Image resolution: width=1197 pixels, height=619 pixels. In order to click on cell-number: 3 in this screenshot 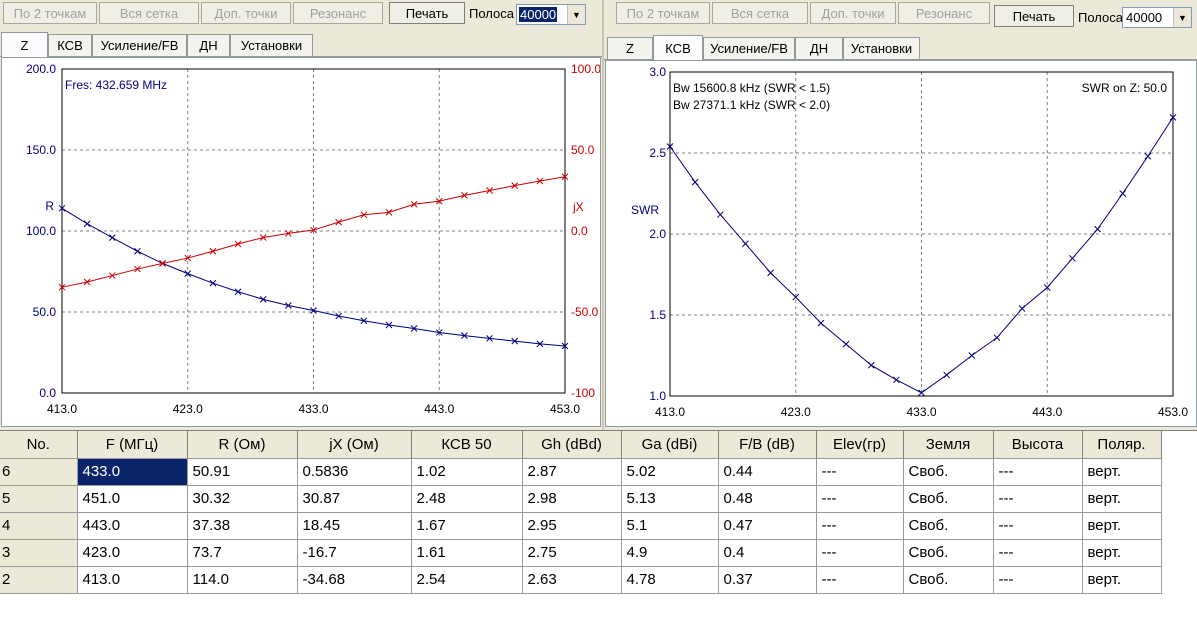, I will do `click(39, 553)`.